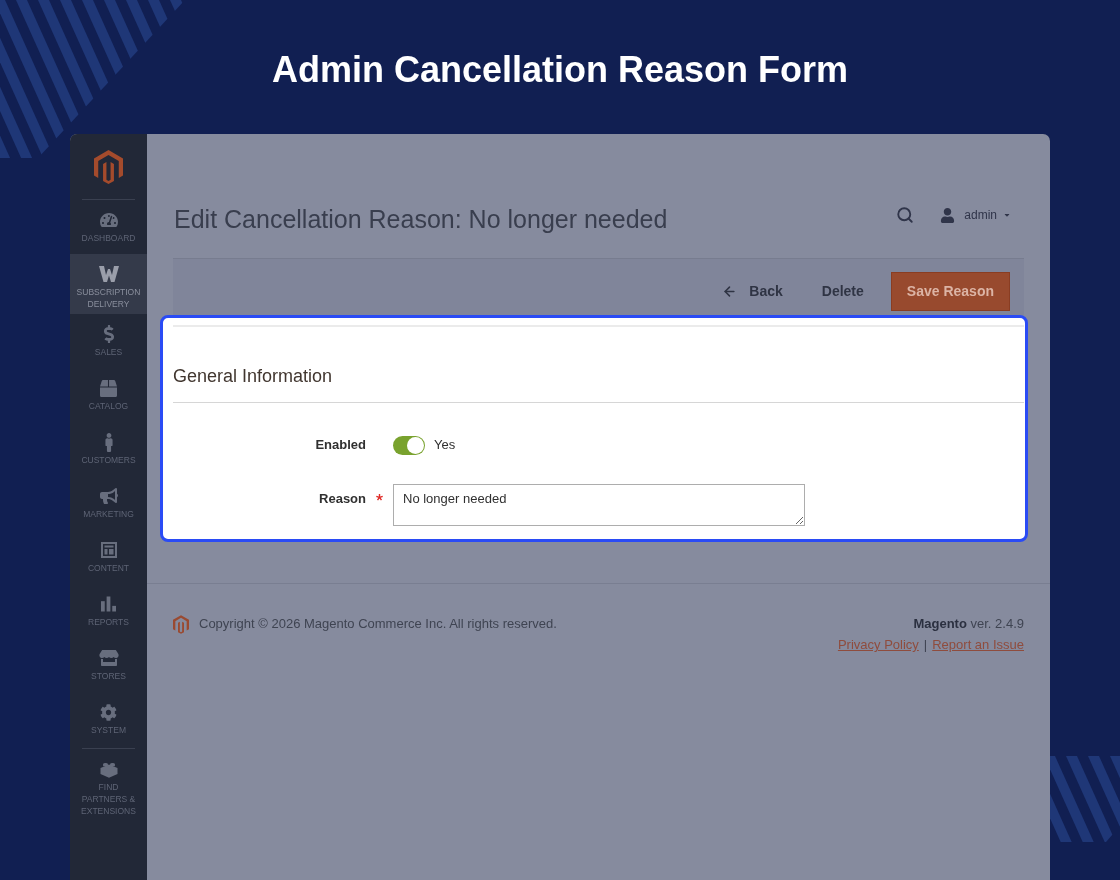 The image size is (1120, 880). I want to click on page-title: Admin Cancellation Reason Form, so click(560, 70).